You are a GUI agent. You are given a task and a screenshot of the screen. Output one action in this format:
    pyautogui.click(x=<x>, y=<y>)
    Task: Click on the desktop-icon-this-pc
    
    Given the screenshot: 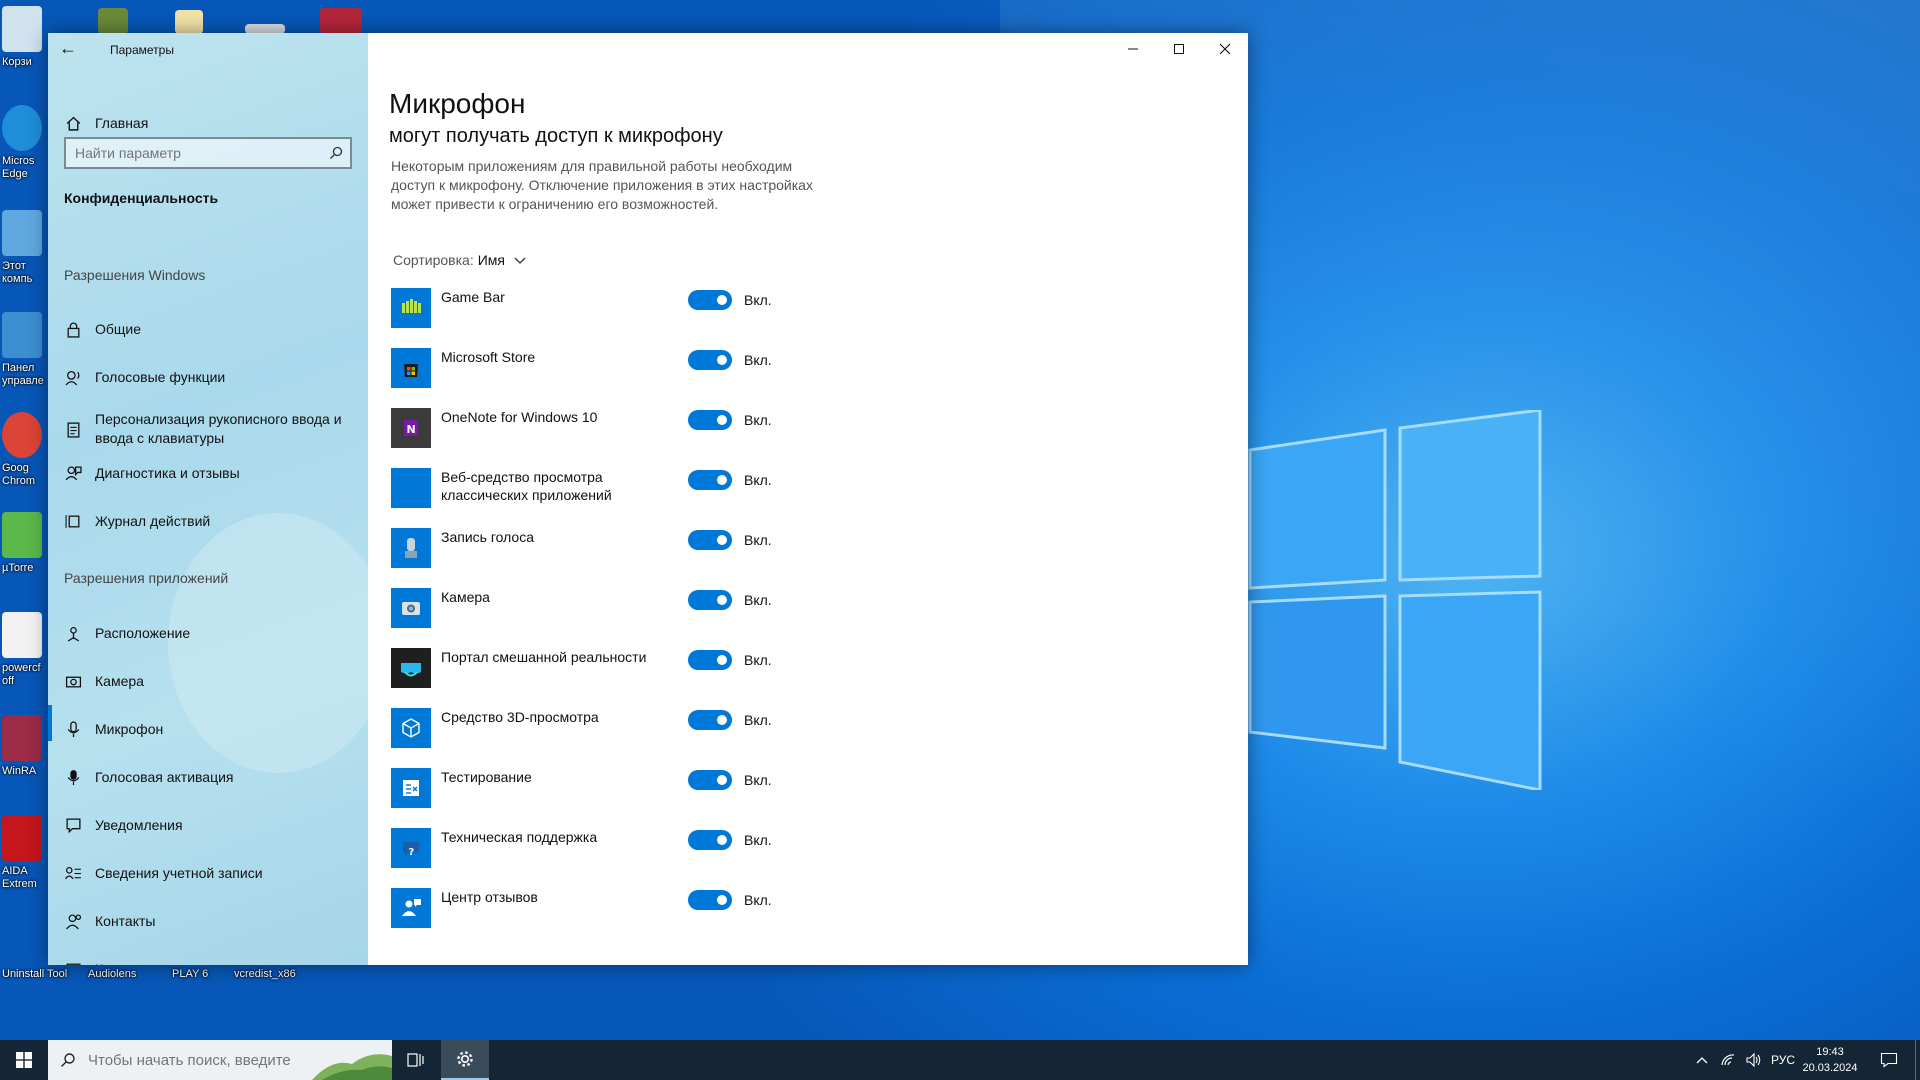 What is the action you would take?
    pyautogui.click(x=22, y=233)
    